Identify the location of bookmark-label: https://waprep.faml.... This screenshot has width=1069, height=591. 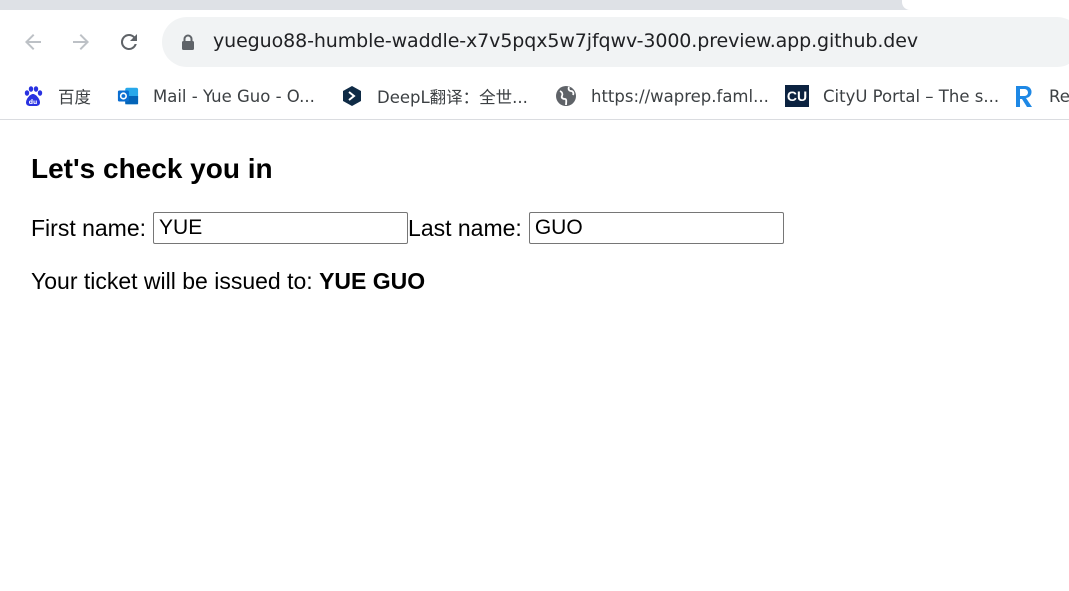
(680, 96).